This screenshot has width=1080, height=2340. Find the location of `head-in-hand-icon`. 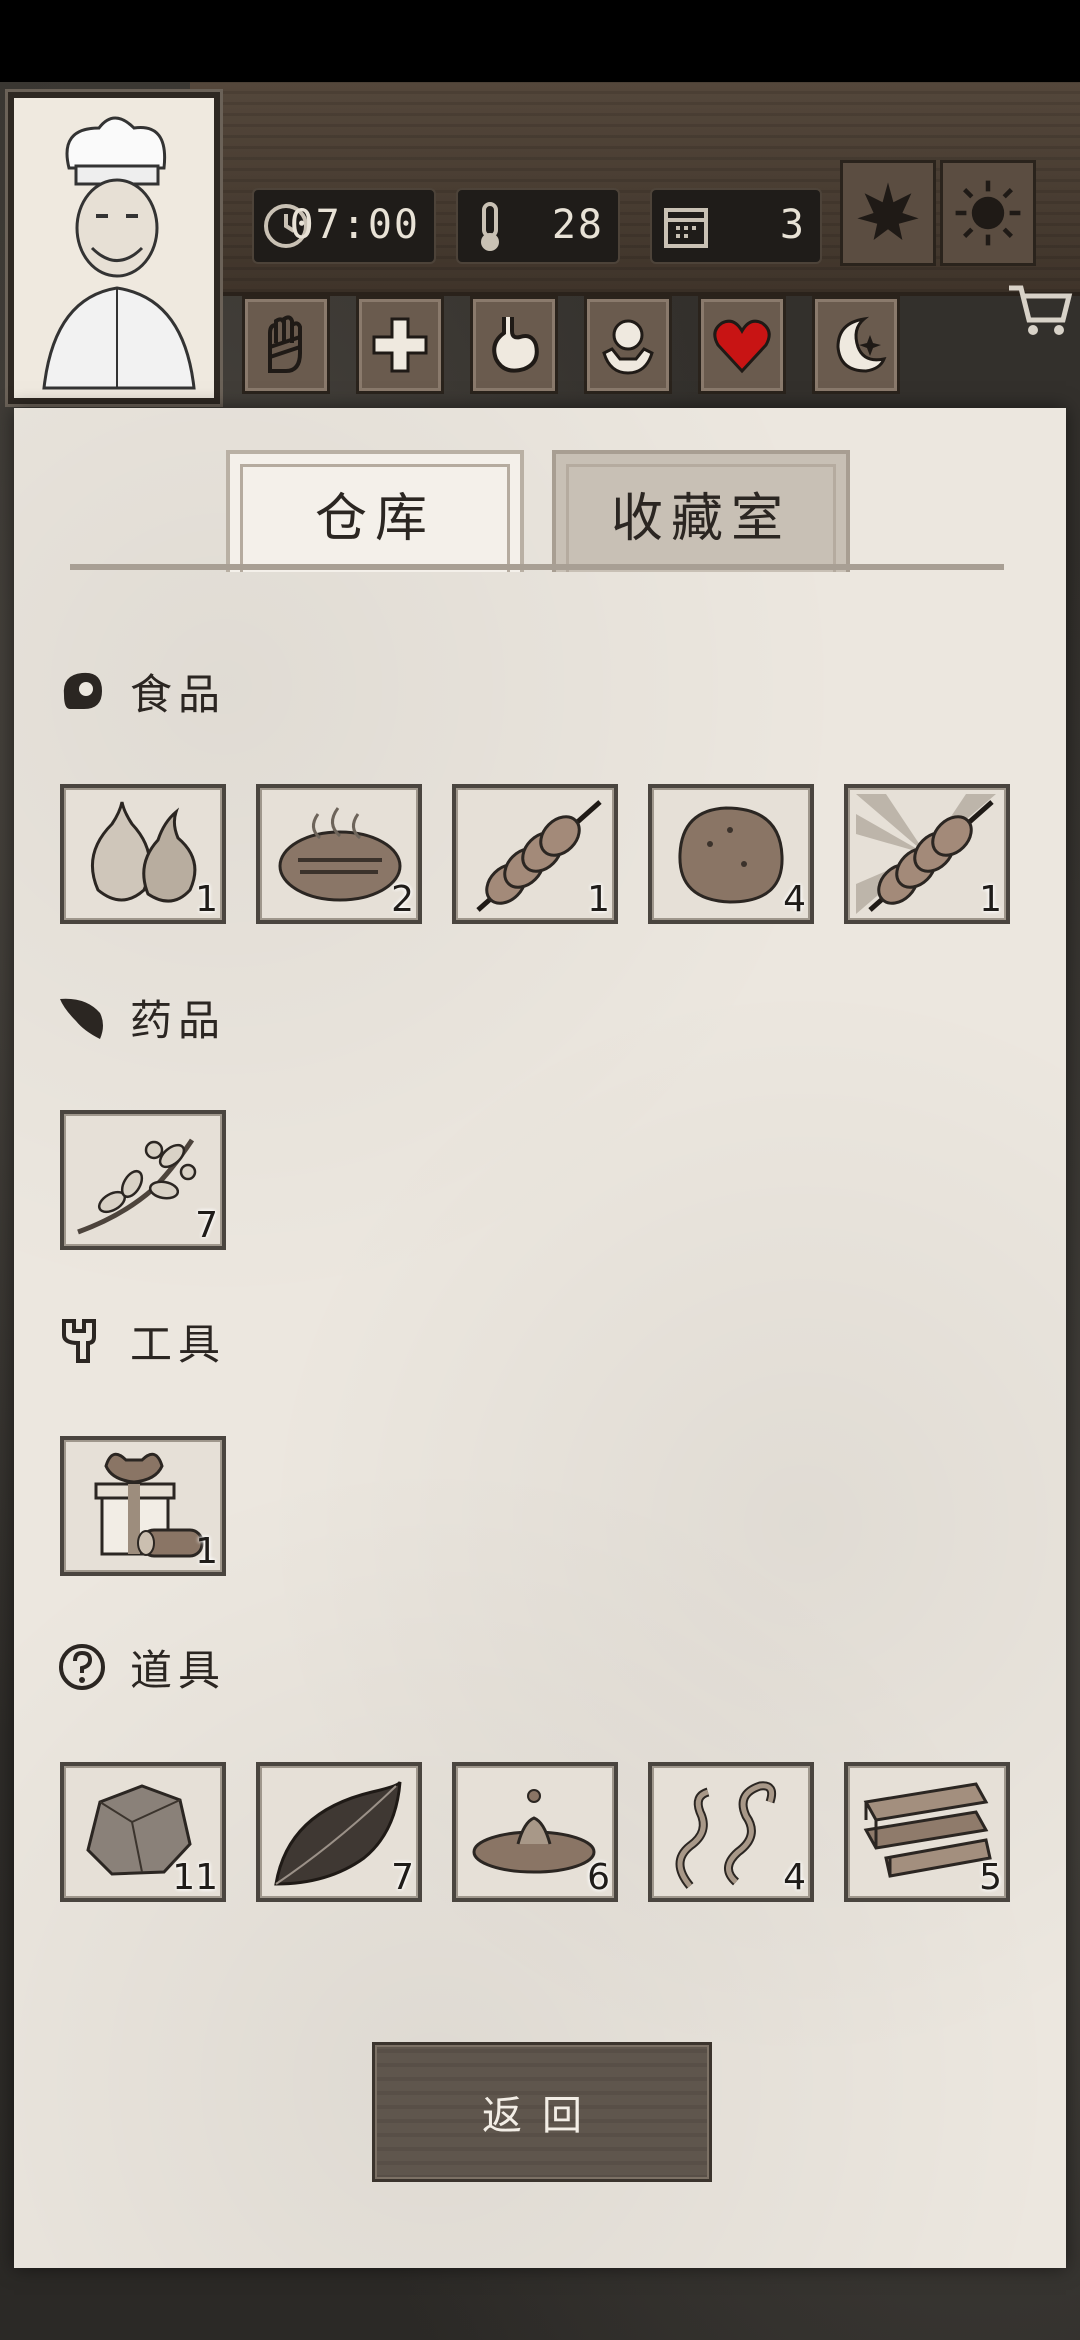

head-in-hand-icon is located at coordinates (628, 347).